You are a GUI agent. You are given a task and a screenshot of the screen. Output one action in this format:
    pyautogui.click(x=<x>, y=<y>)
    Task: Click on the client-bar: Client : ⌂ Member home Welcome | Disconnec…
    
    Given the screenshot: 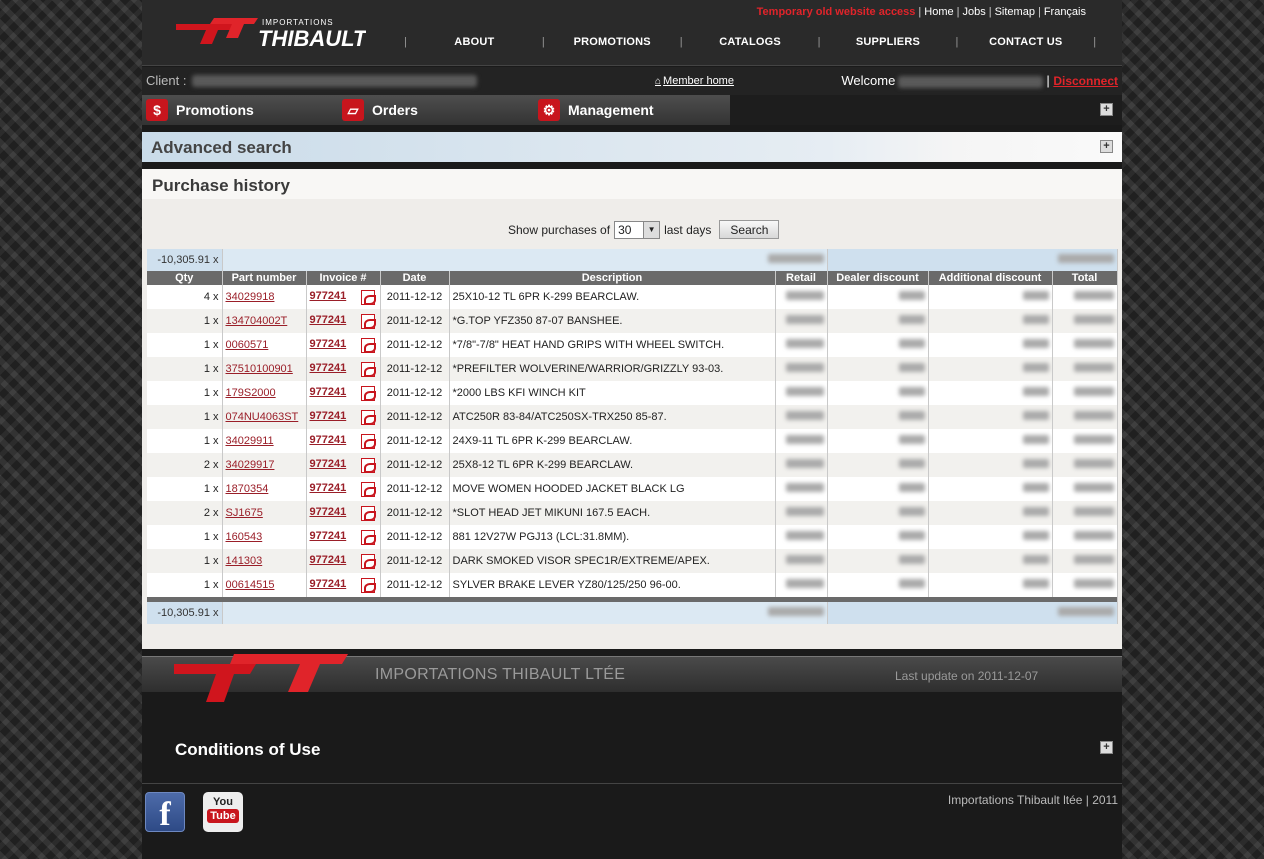 What is the action you would take?
    pyautogui.click(x=632, y=81)
    